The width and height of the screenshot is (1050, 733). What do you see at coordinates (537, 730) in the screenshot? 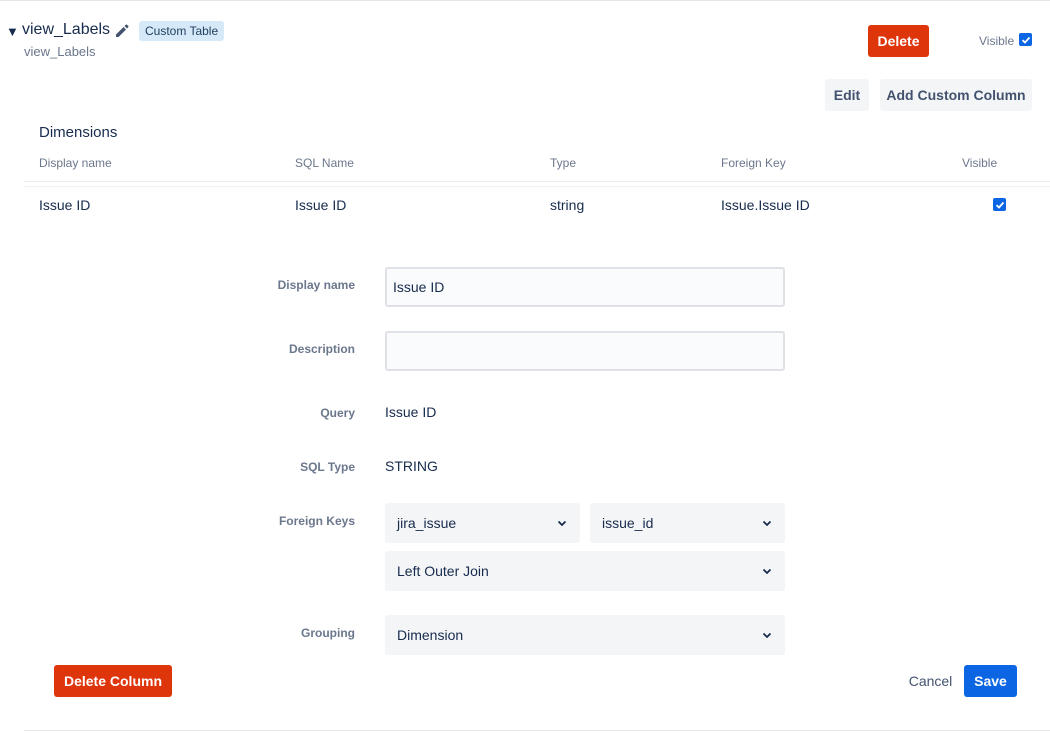
I see `bottom-divider` at bounding box center [537, 730].